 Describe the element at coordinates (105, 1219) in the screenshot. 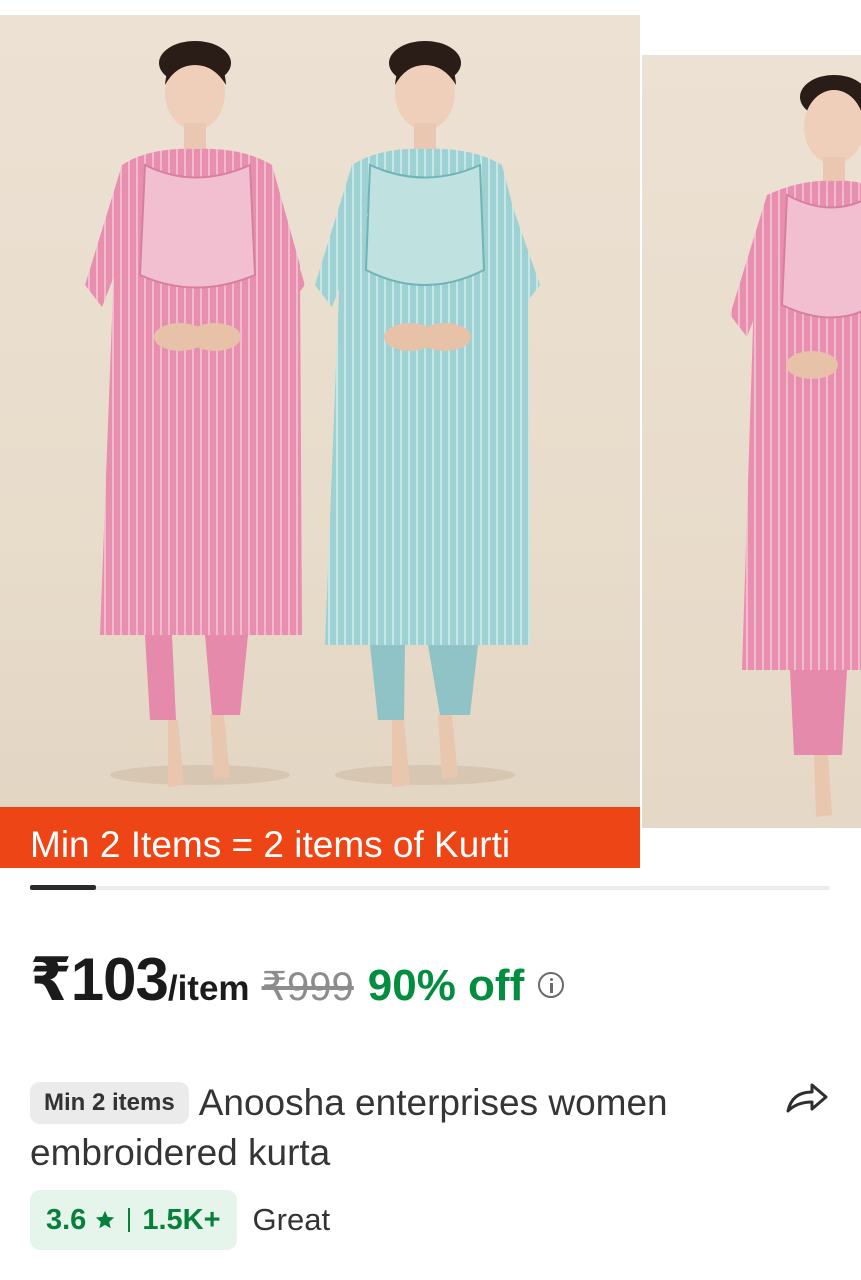

I see `star-icon` at that location.